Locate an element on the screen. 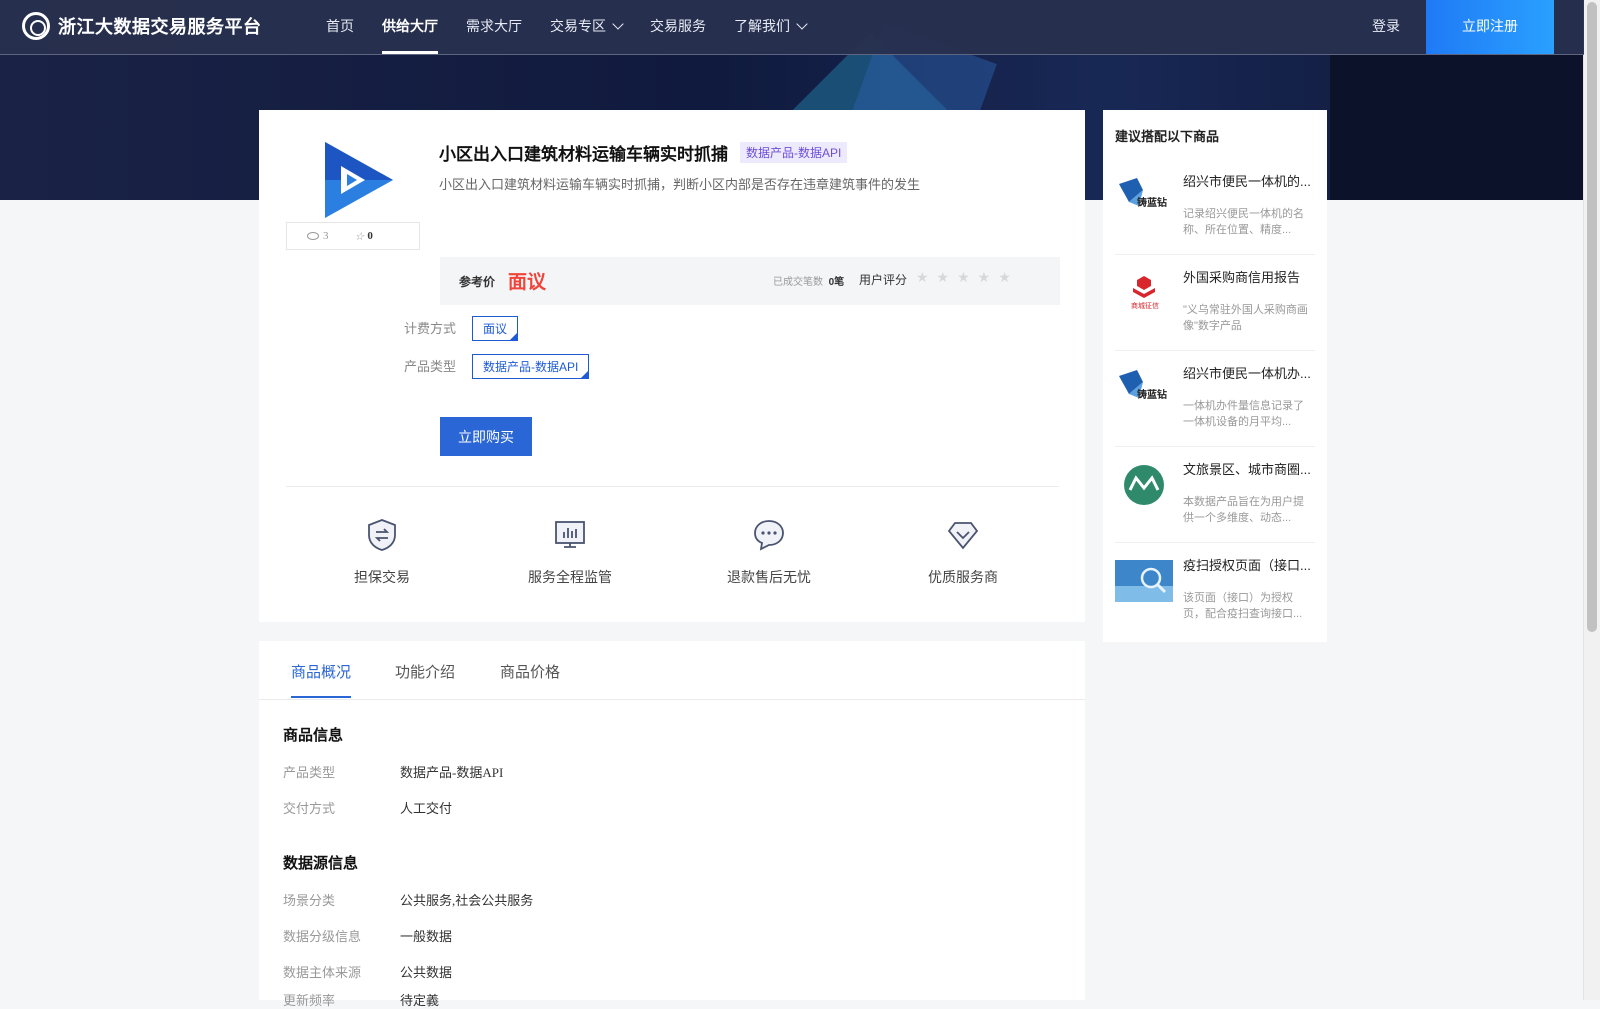  product-description: 小区出入口建筑材料运输车辆实时抓捕，判断小区内部是否存在违章建筑事件的发生 is located at coordinates (680, 184).